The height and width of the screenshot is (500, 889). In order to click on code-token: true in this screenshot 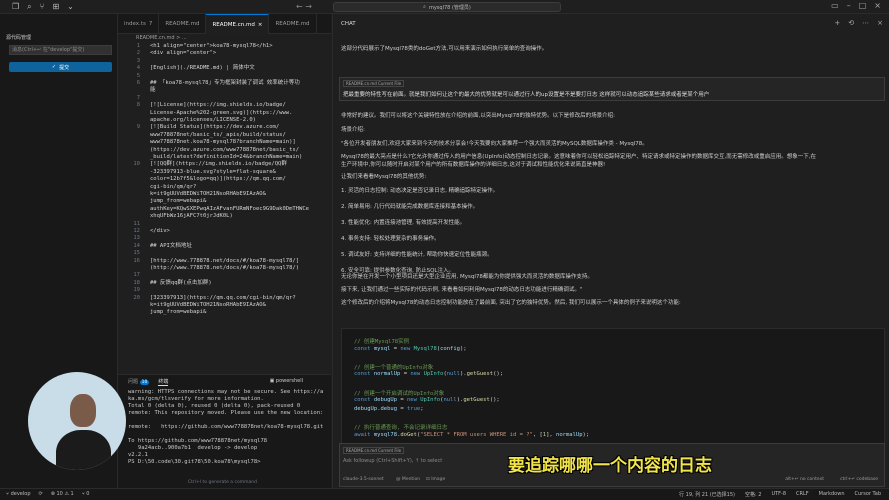, I will do `click(414, 408)`.